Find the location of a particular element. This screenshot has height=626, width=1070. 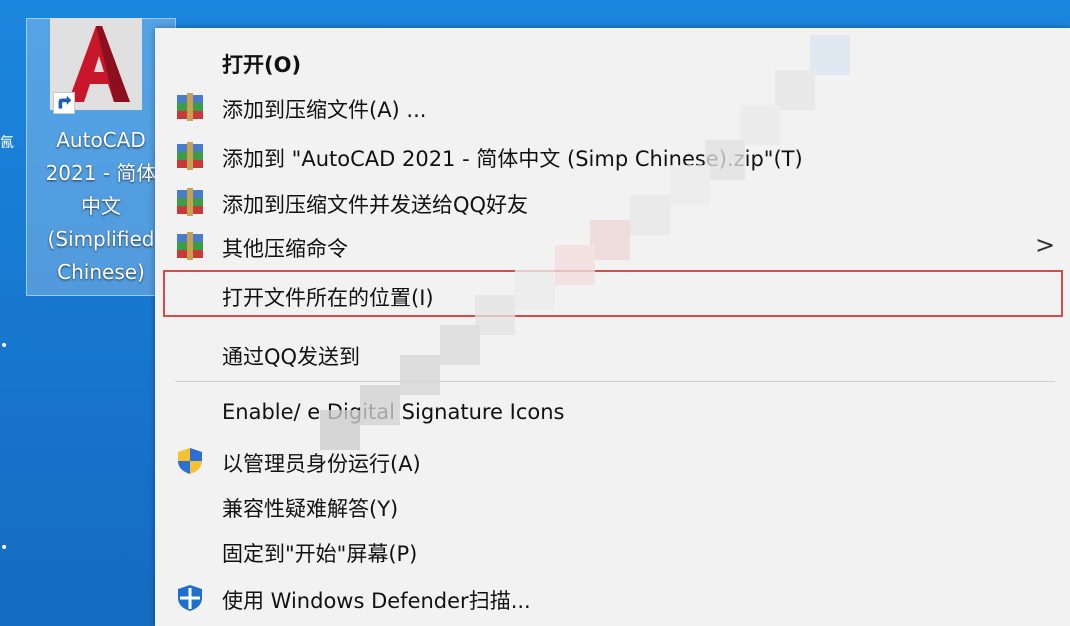

menu-item-pin-to-start: 固定到"开始"屏幕(P) is located at coordinates (612, 551).